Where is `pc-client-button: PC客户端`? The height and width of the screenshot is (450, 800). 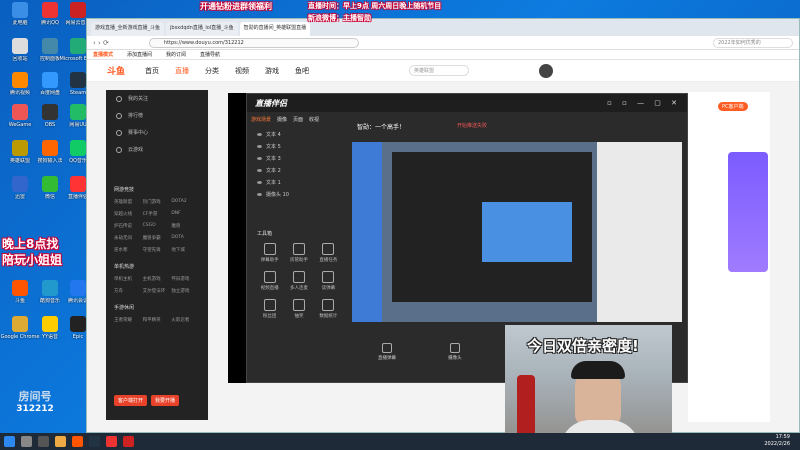 pc-client-button: PC客户端 is located at coordinates (733, 106).